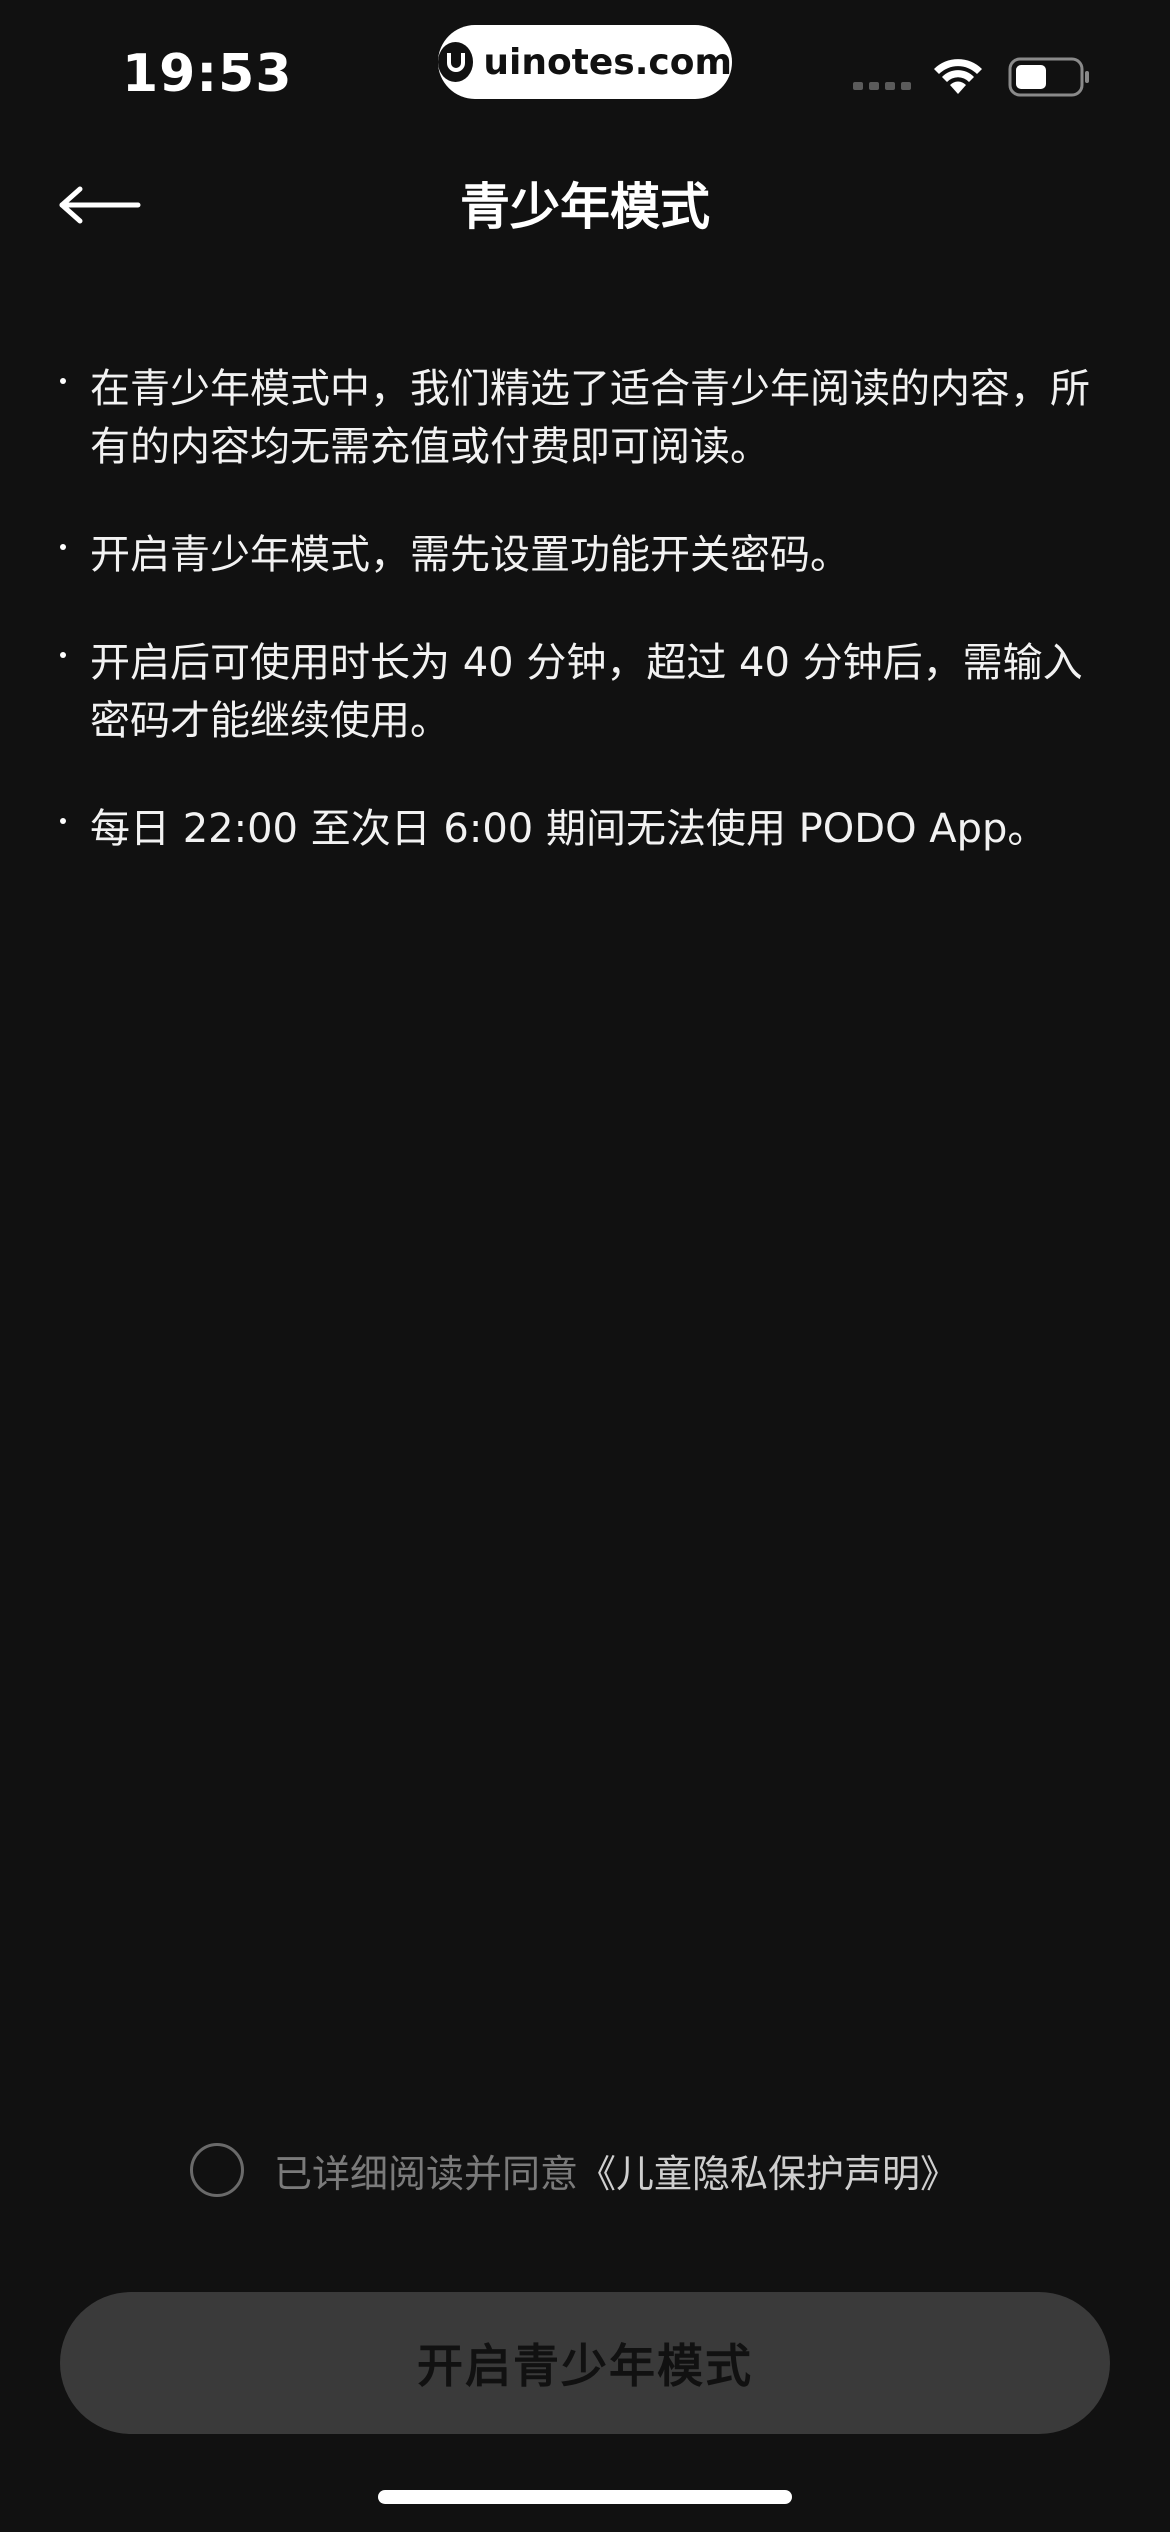  I want to click on battery-icon, so click(1050, 79).